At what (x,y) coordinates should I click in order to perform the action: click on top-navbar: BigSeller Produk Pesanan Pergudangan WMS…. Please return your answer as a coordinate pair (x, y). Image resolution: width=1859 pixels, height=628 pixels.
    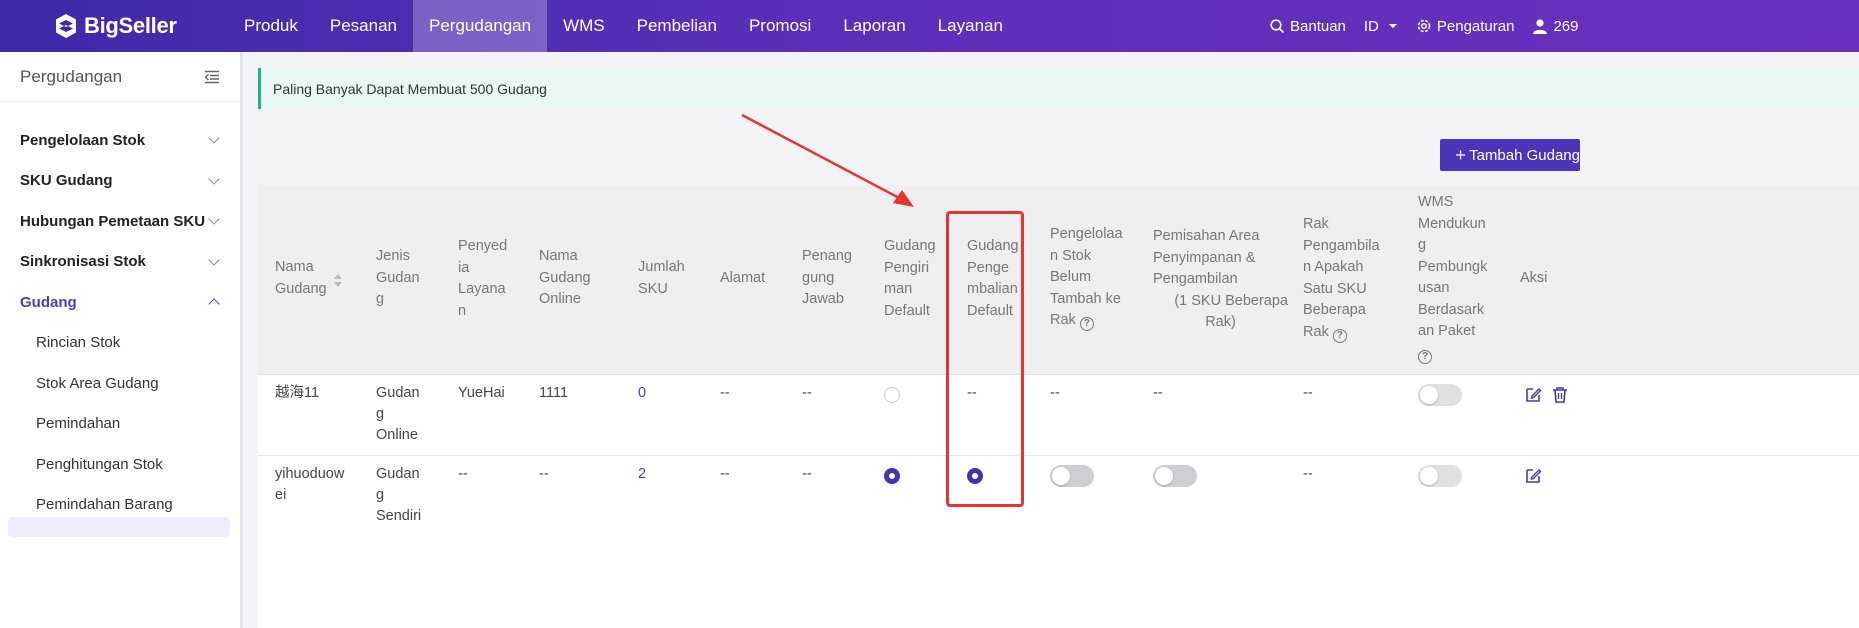
    Looking at the image, I should click on (929, 26).